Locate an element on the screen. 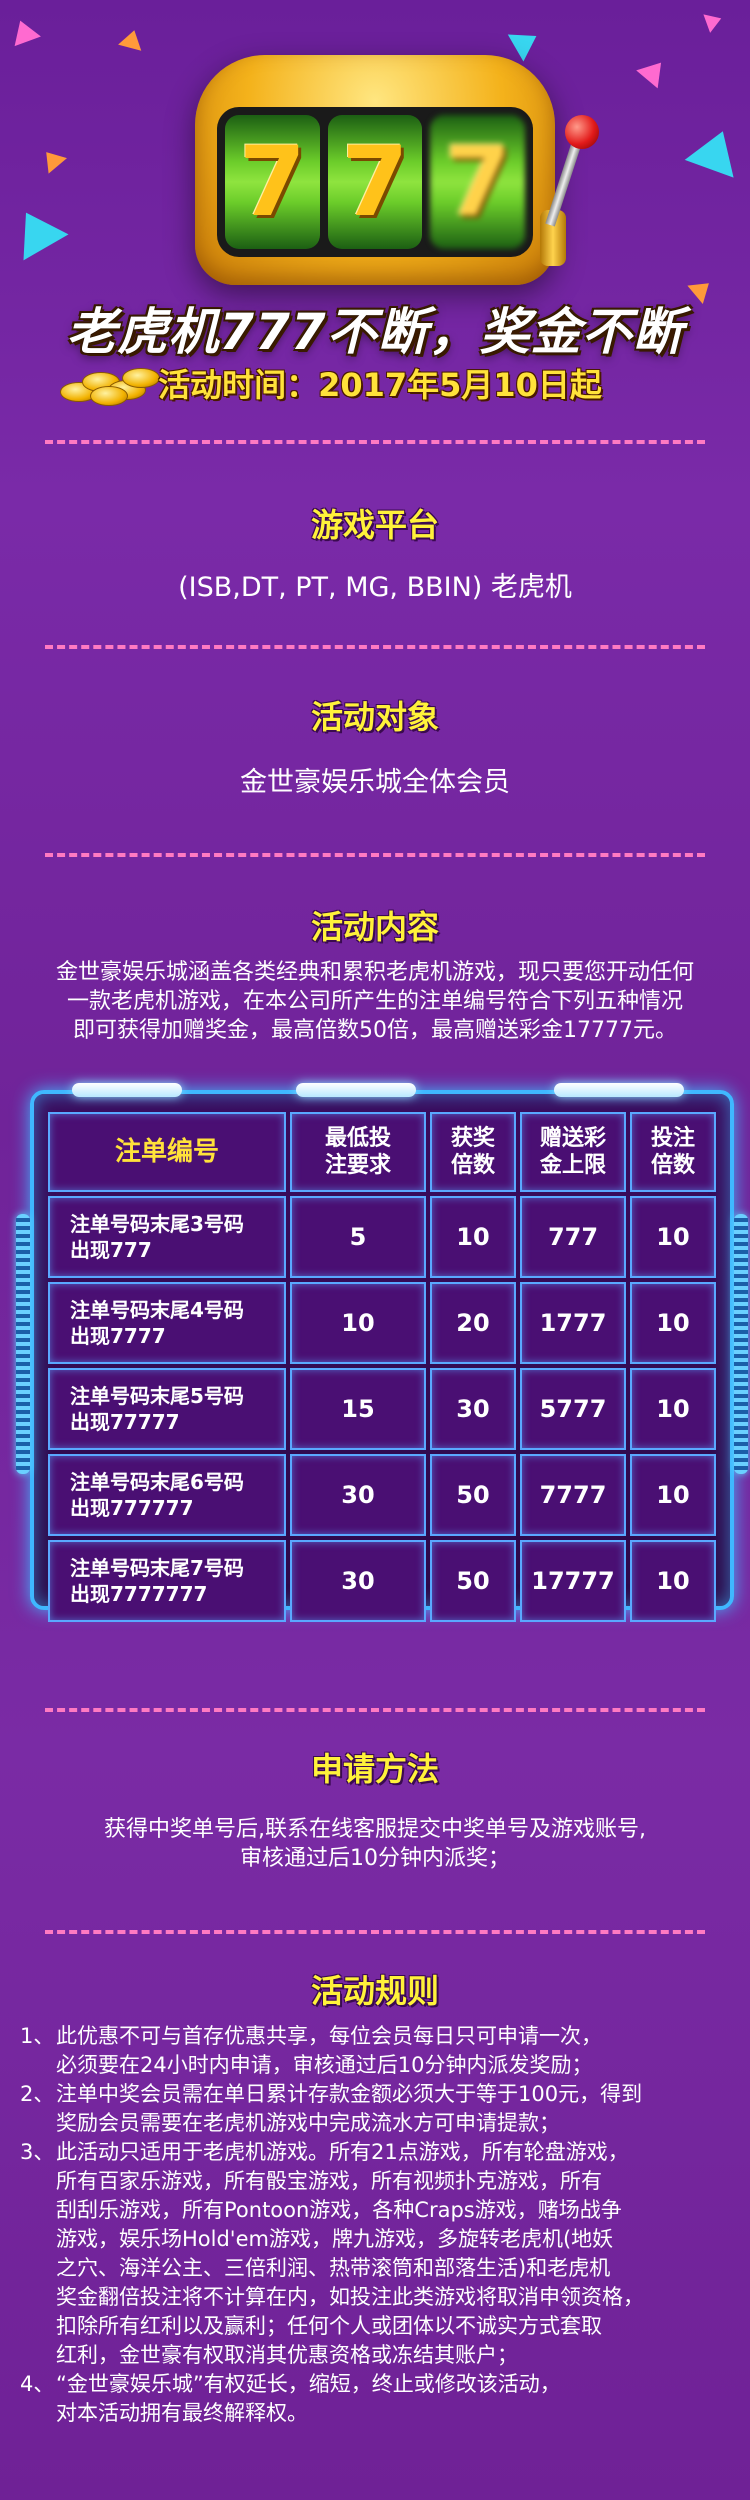  table-row: 注单号码末尾5号码 出现77777 15 30 5777 10 is located at coordinates (382, 1409).